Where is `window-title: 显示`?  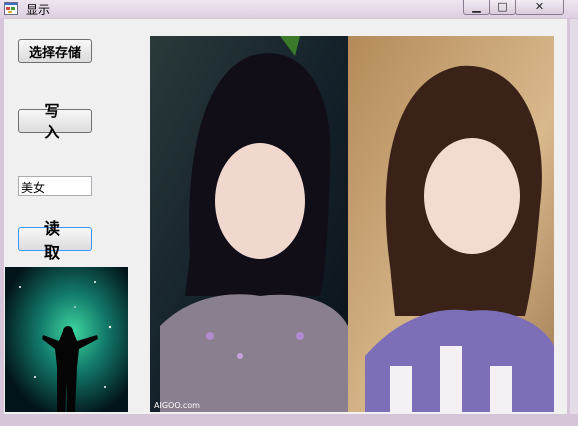 window-title: 显示 is located at coordinates (38, 10).